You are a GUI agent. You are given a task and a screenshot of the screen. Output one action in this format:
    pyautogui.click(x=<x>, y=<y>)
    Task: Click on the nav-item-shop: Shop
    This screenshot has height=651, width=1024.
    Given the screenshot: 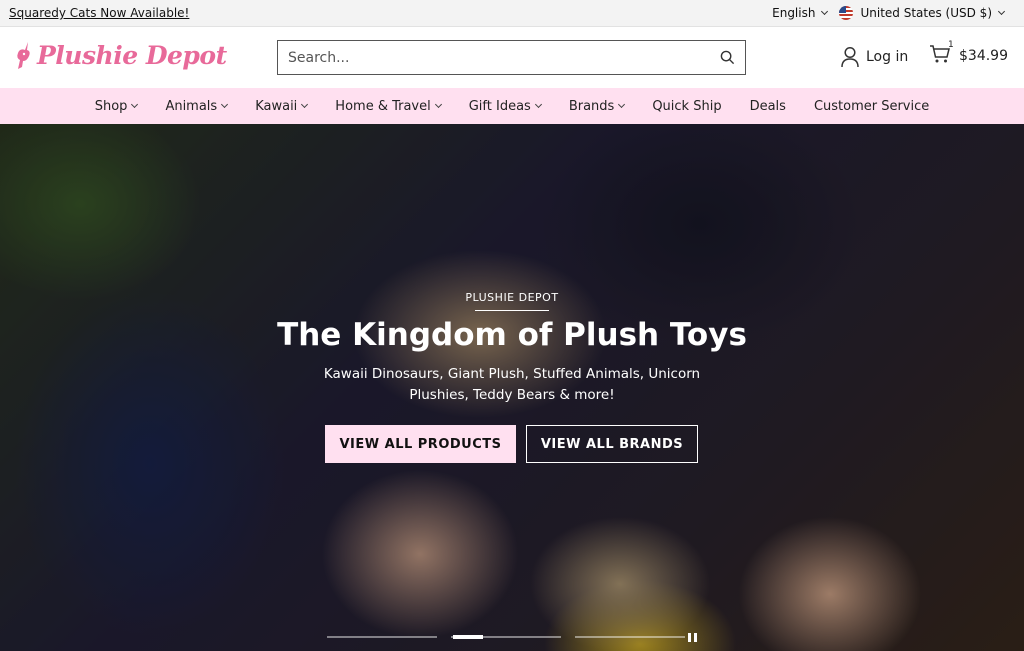 What is the action you would take?
    pyautogui.click(x=116, y=106)
    